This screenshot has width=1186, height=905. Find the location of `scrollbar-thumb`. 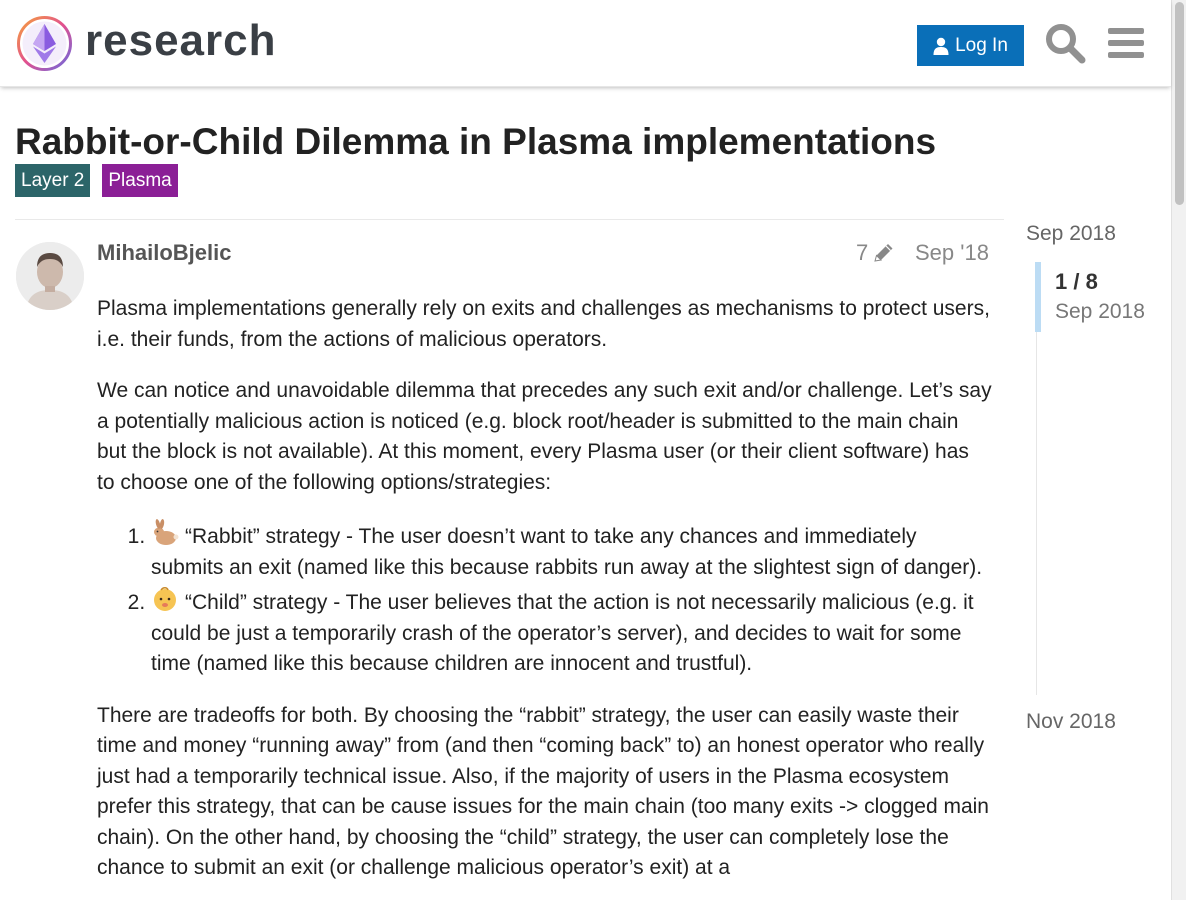

scrollbar-thumb is located at coordinates (1179, 103).